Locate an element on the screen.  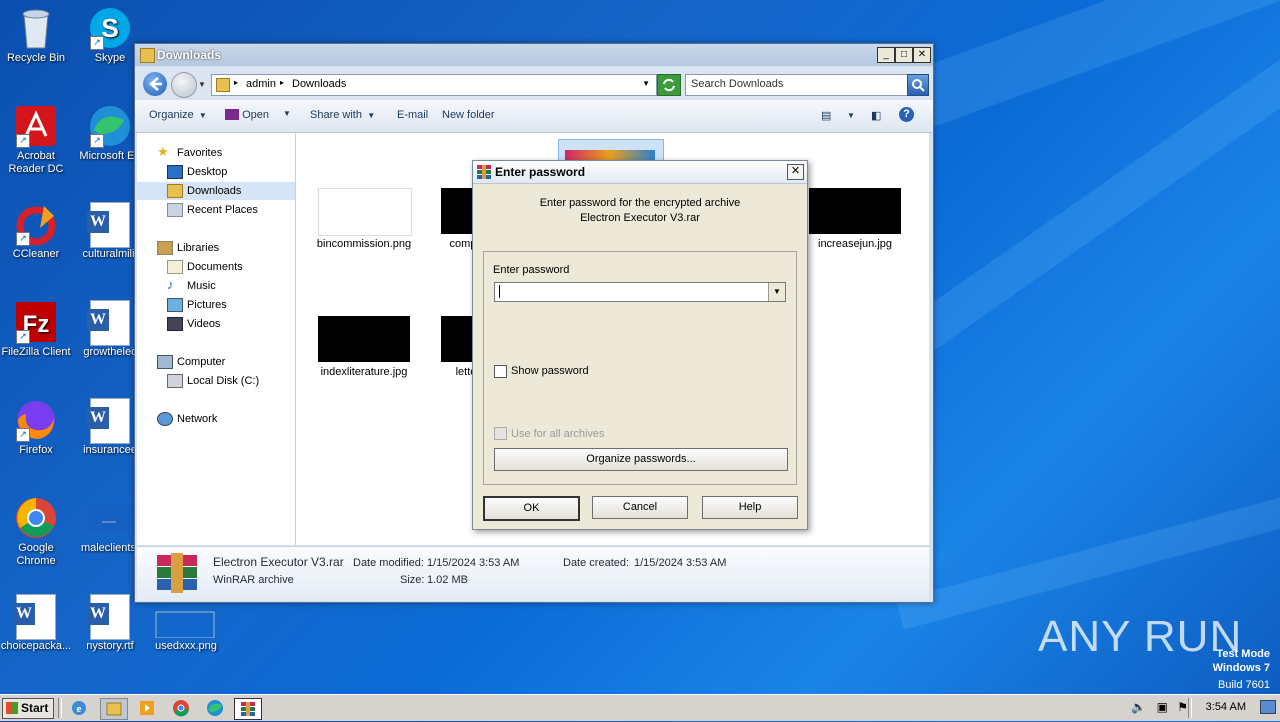
nav-pictures: Pictures is located at coordinates (216, 305).